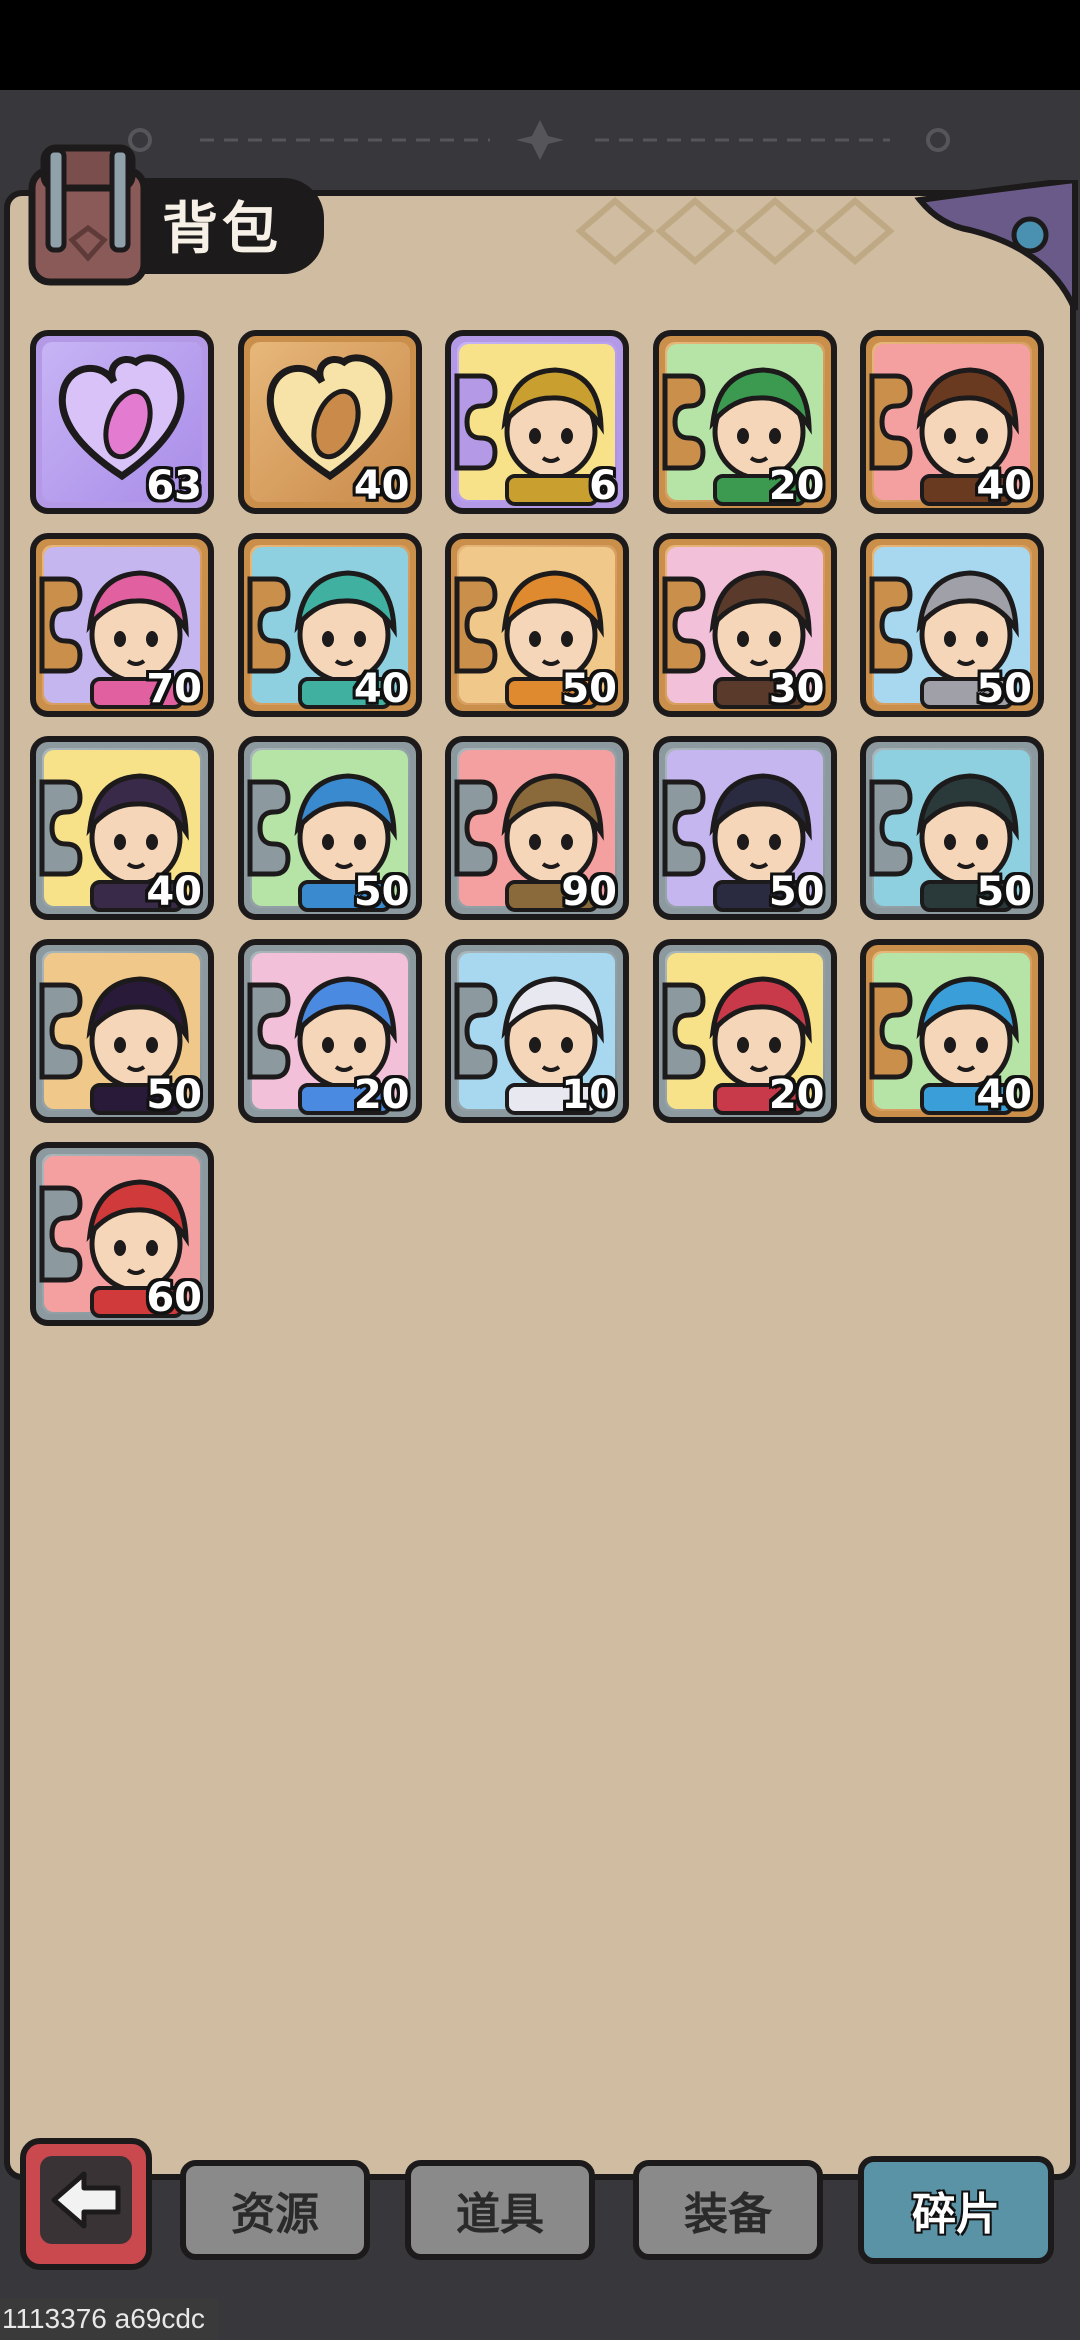  What do you see at coordinates (275, 2210) in the screenshot?
I see `tab-resources: 资源` at bounding box center [275, 2210].